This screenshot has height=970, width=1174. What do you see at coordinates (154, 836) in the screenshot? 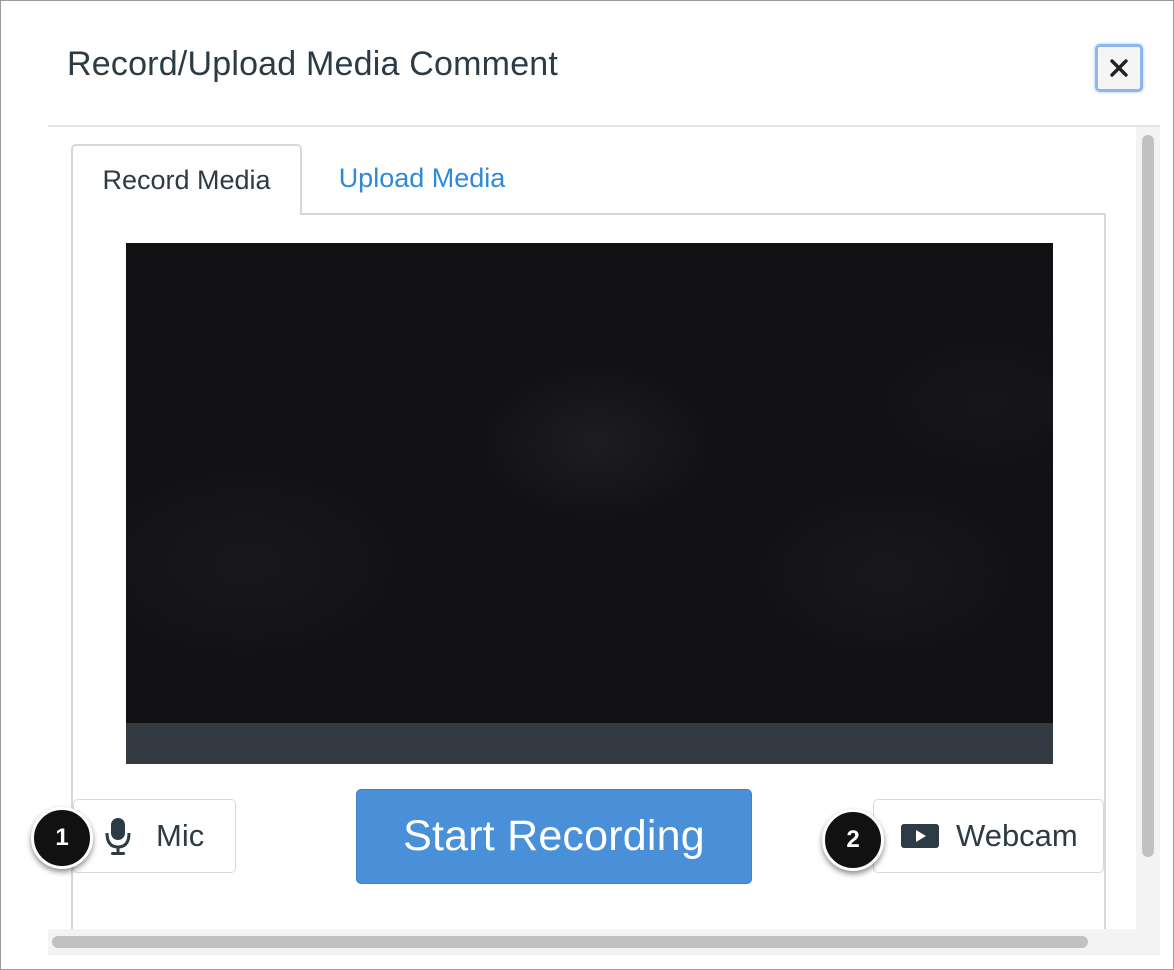
I see `mic-button: Mic` at bounding box center [154, 836].